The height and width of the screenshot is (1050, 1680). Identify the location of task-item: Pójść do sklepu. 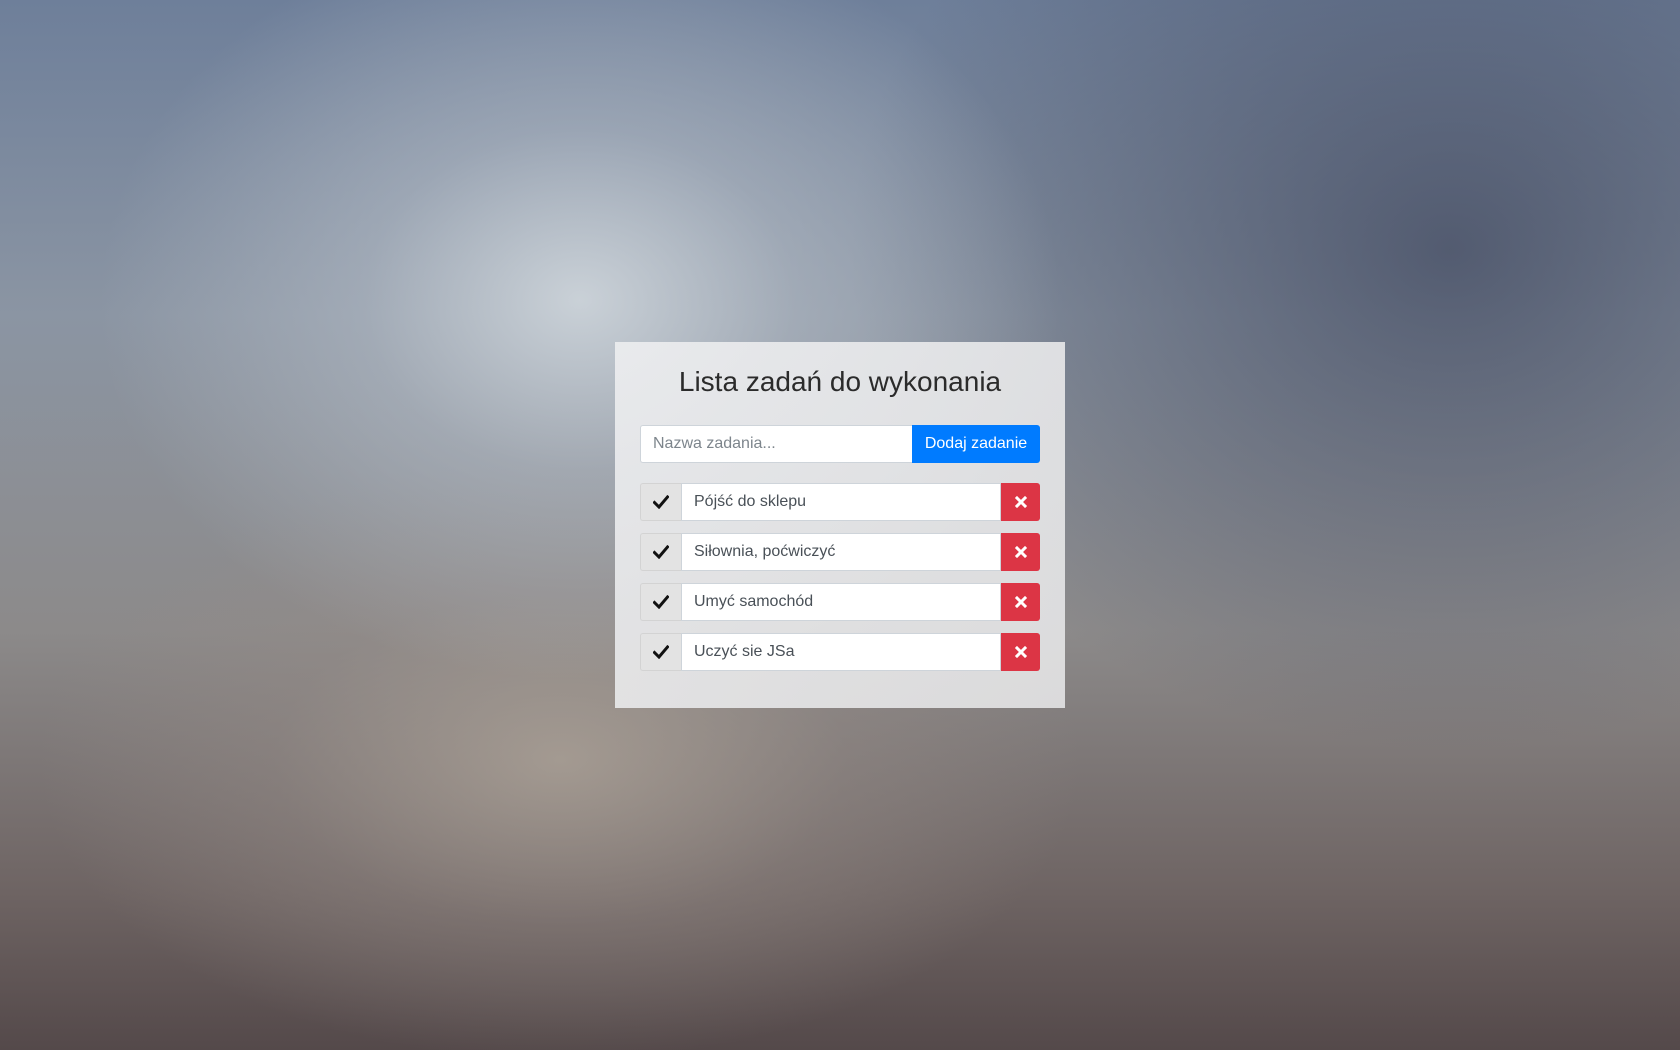
(840, 502).